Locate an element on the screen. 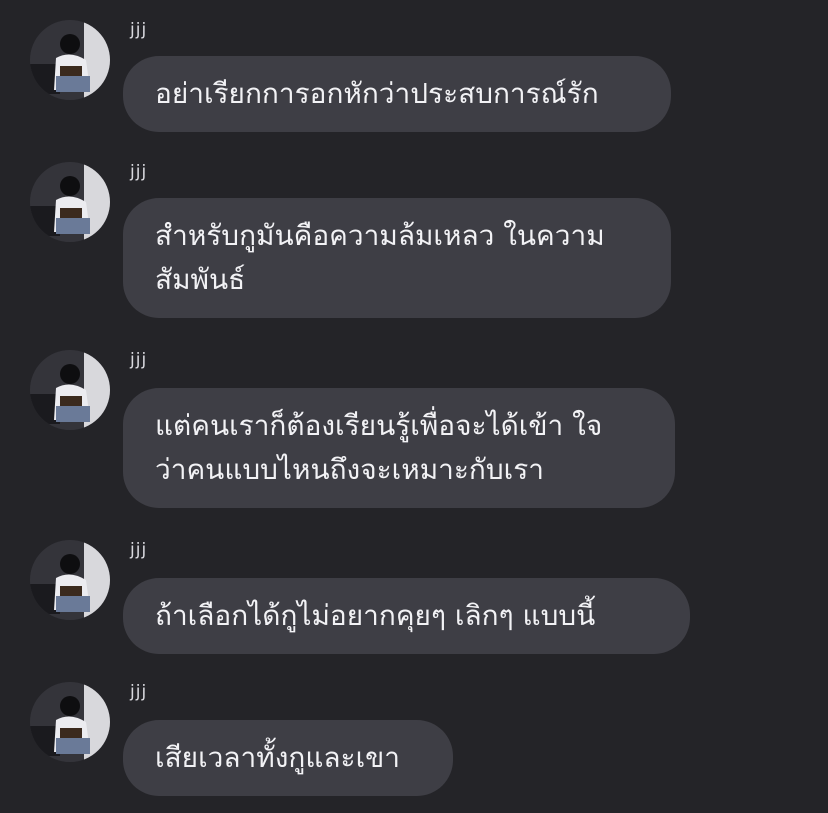  message-bubble: ถ้าเลือกได้กูไม่อยากคุยๆ เลิกๆ แบบนี้ is located at coordinates (406, 616).